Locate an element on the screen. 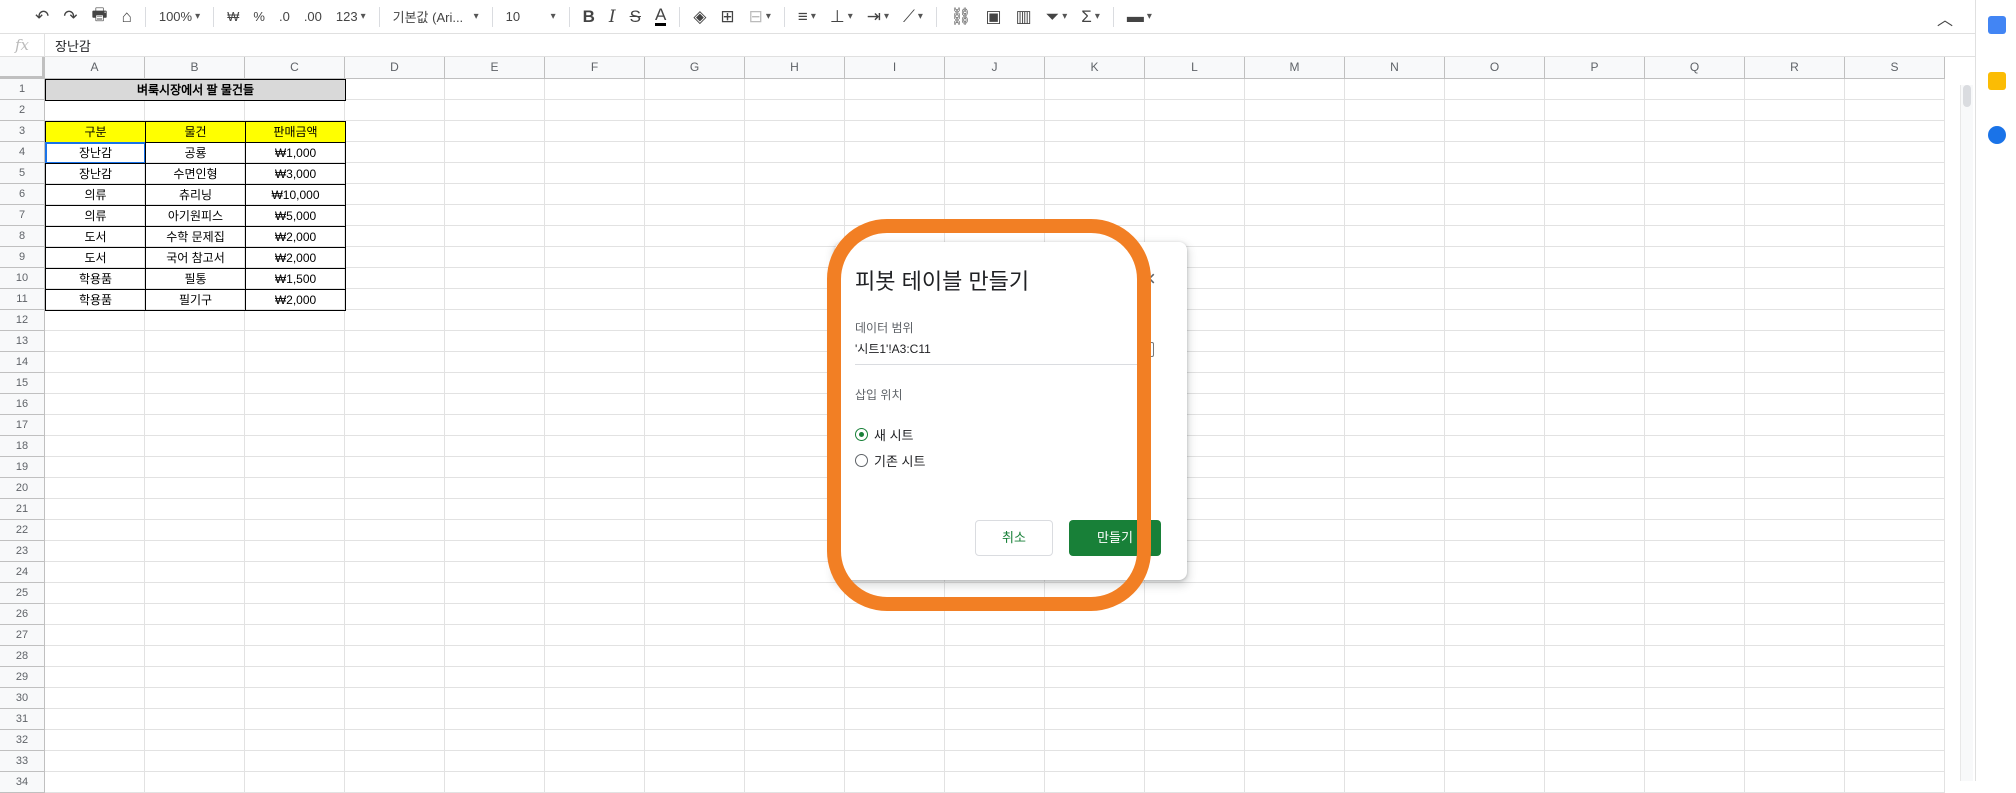 The height and width of the screenshot is (793, 2016). column-header: Q is located at coordinates (1695, 68).